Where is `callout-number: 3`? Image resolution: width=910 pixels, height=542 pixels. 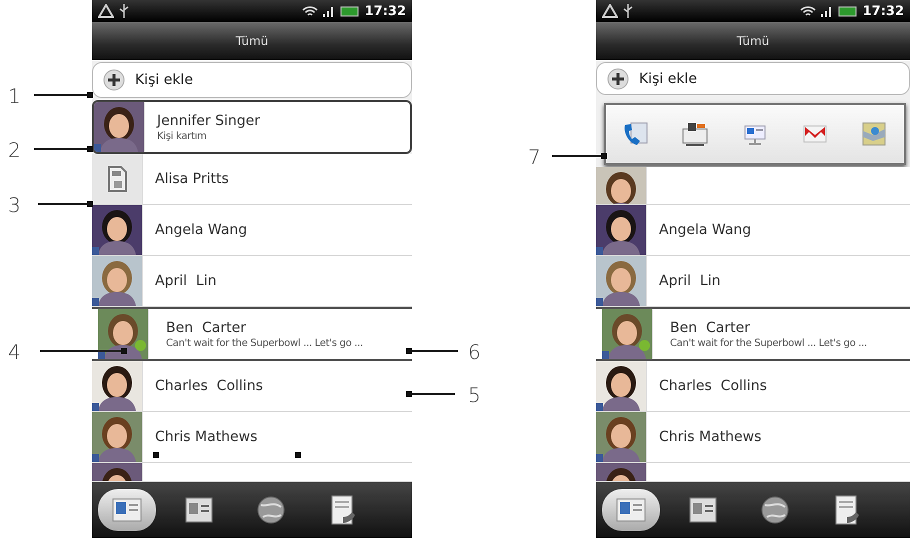
callout-number: 3 is located at coordinates (14, 205).